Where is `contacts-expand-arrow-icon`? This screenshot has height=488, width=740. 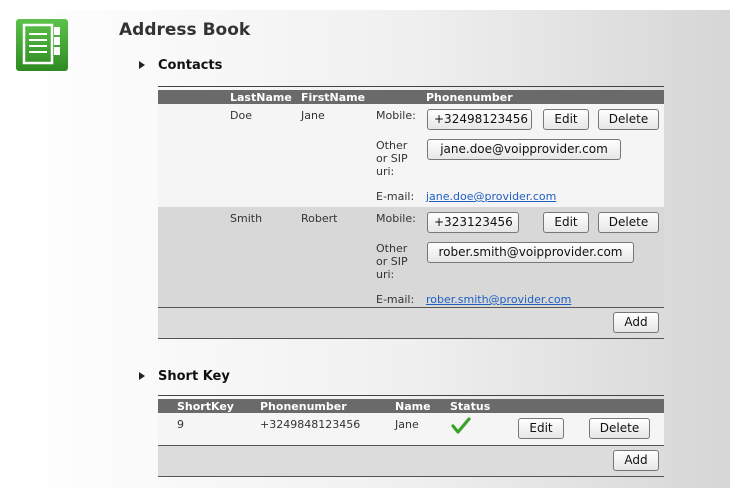 contacts-expand-arrow-icon is located at coordinates (142, 65).